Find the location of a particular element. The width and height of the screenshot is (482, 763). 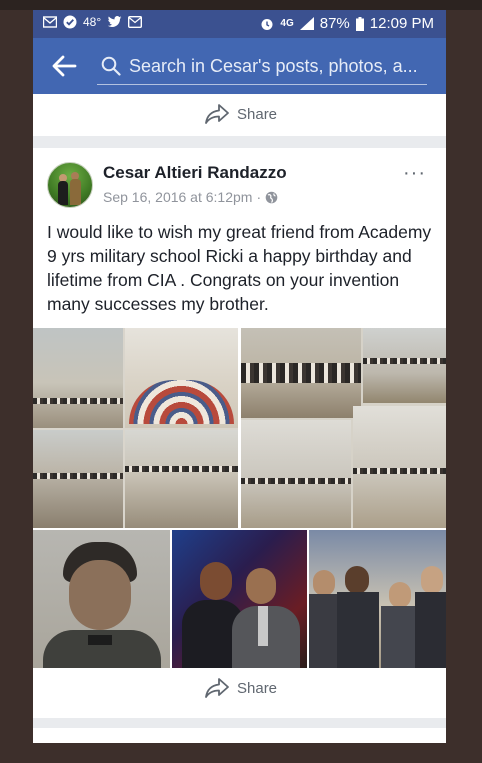

post-meta: Sep 16, 2016 at 6:12pm · is located at coordinates (190, 197).